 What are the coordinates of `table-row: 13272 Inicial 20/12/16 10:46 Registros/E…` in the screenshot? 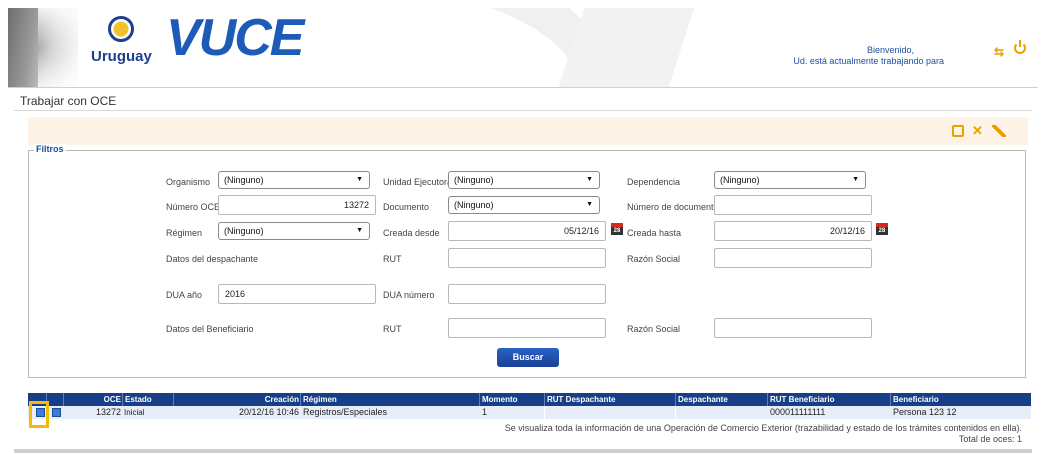 It's located at (529, 412).